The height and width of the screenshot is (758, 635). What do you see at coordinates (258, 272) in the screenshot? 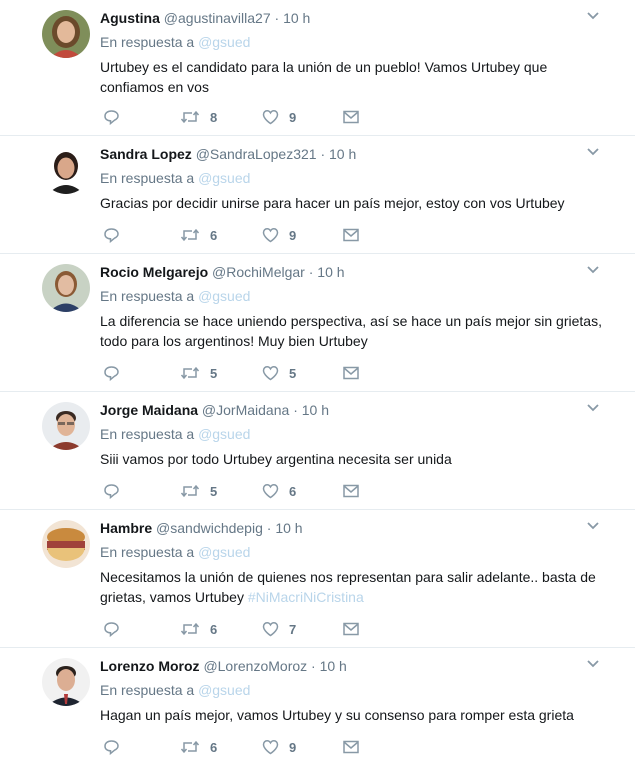
I see `user-handle: @RochiMelgar` at bounding box center [258, 272].